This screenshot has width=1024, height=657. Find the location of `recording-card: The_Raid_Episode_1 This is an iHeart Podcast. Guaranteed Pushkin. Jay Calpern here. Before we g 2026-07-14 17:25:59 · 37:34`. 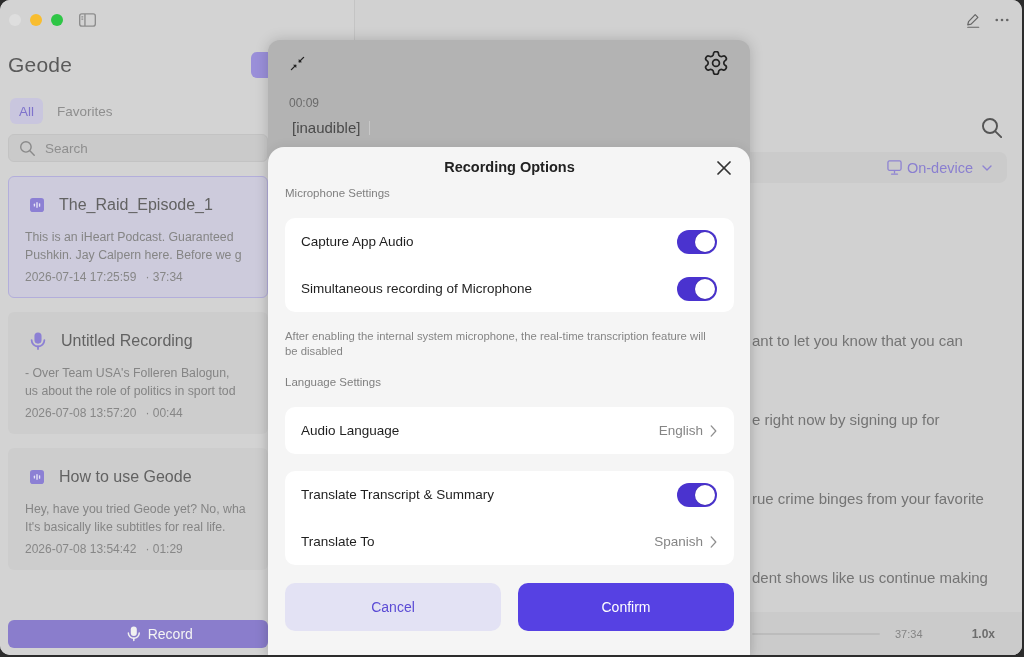

recording-card: The_Raid_Episode_1 This is an iHeart Podcast. Guaranteed Pushkin. Jay Calpern here. Before we g 2026-07-14 17:25:59 · 37:34 is located at coordinates (138, 237).